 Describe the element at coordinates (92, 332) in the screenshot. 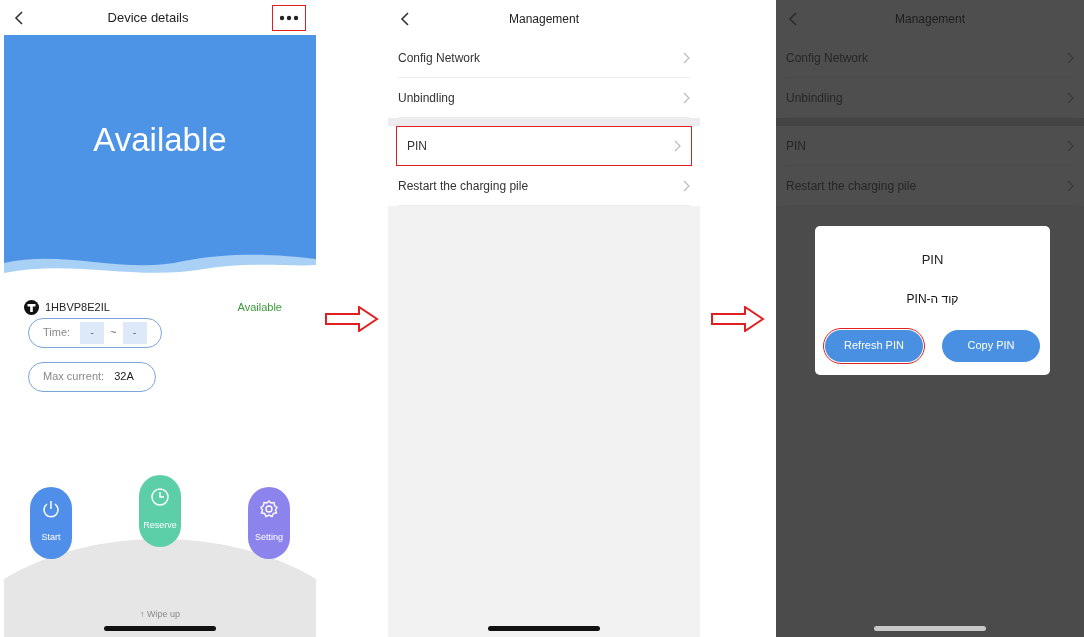

I see `time-start: -` at that location.